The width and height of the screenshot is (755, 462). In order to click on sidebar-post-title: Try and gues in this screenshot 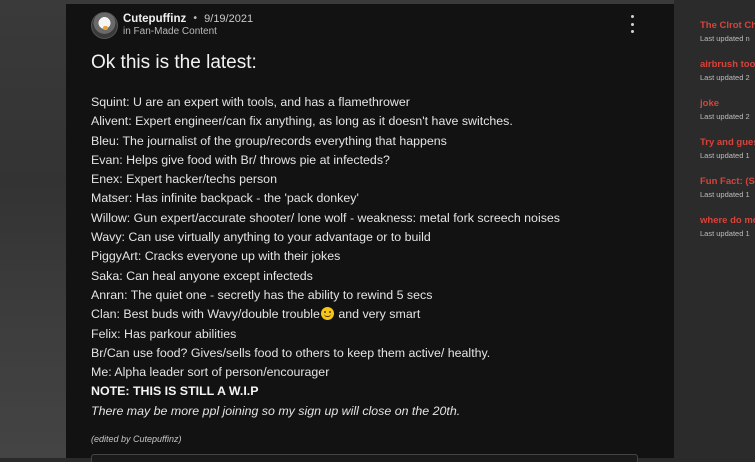, I will do `click(727, 143)`.